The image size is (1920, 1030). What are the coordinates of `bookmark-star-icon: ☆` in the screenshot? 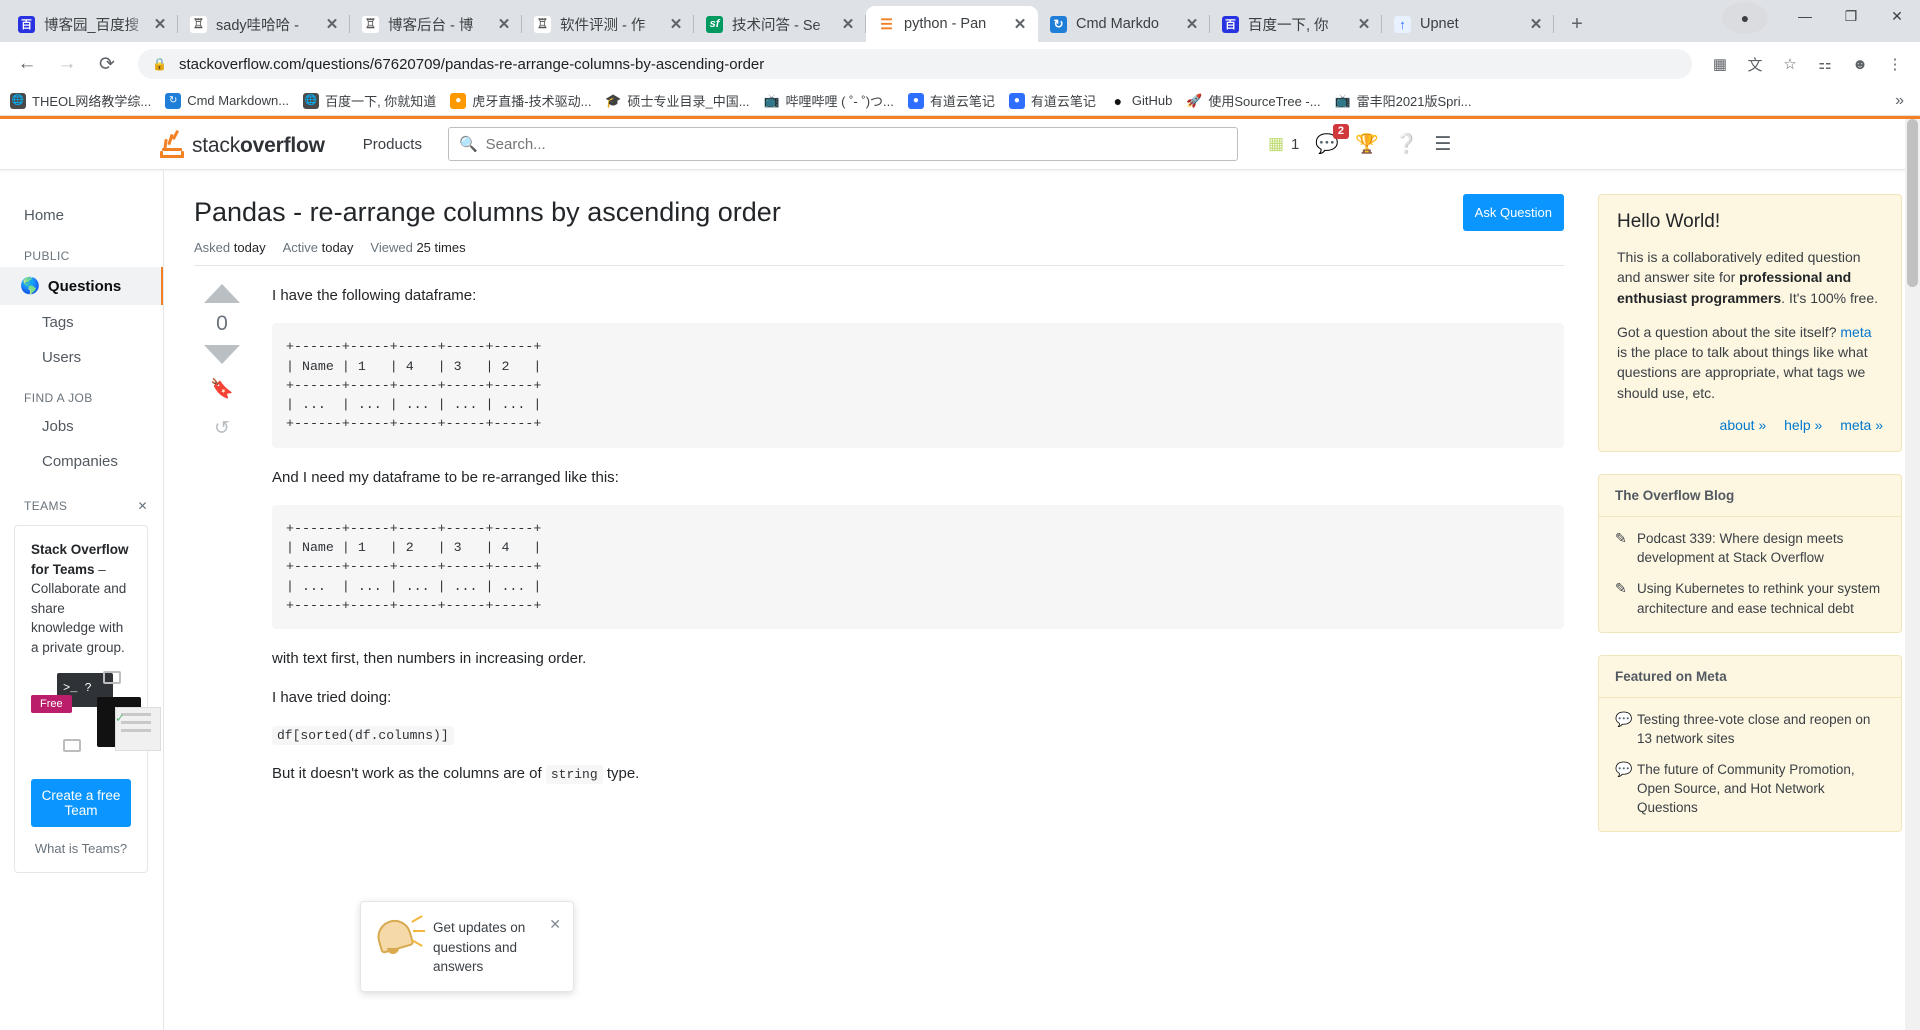 It's located at (1790, 64).